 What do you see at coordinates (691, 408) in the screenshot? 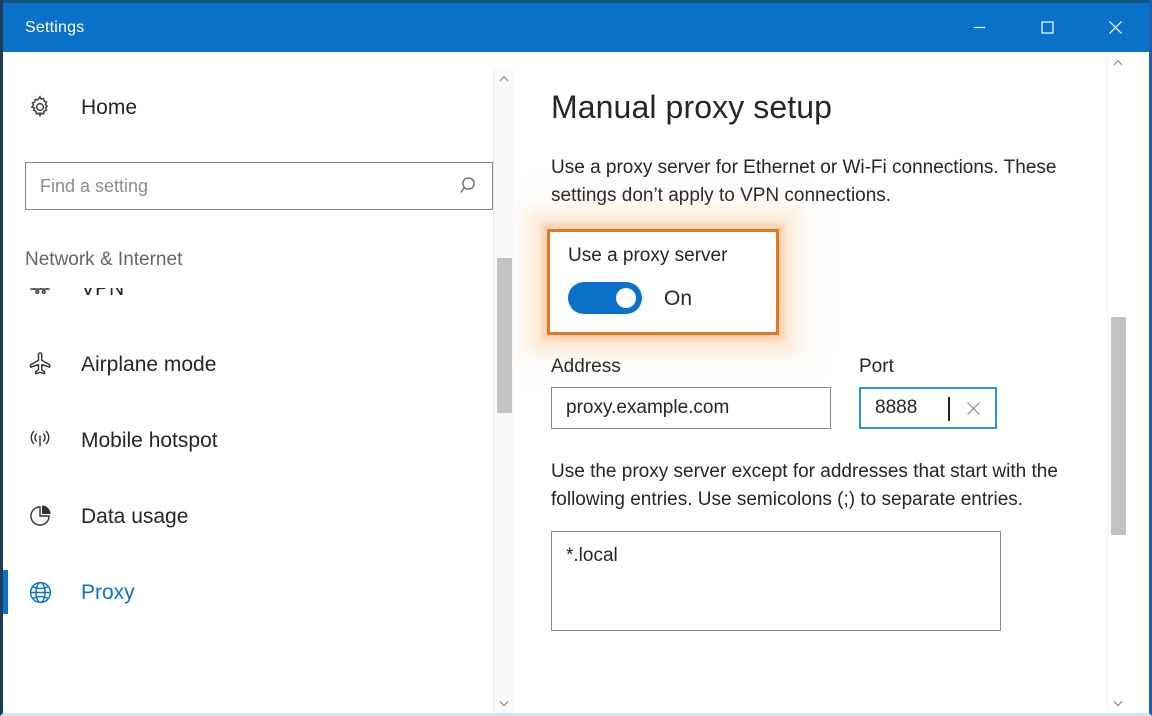
I see `address-input` at bounding box center [691, 408].